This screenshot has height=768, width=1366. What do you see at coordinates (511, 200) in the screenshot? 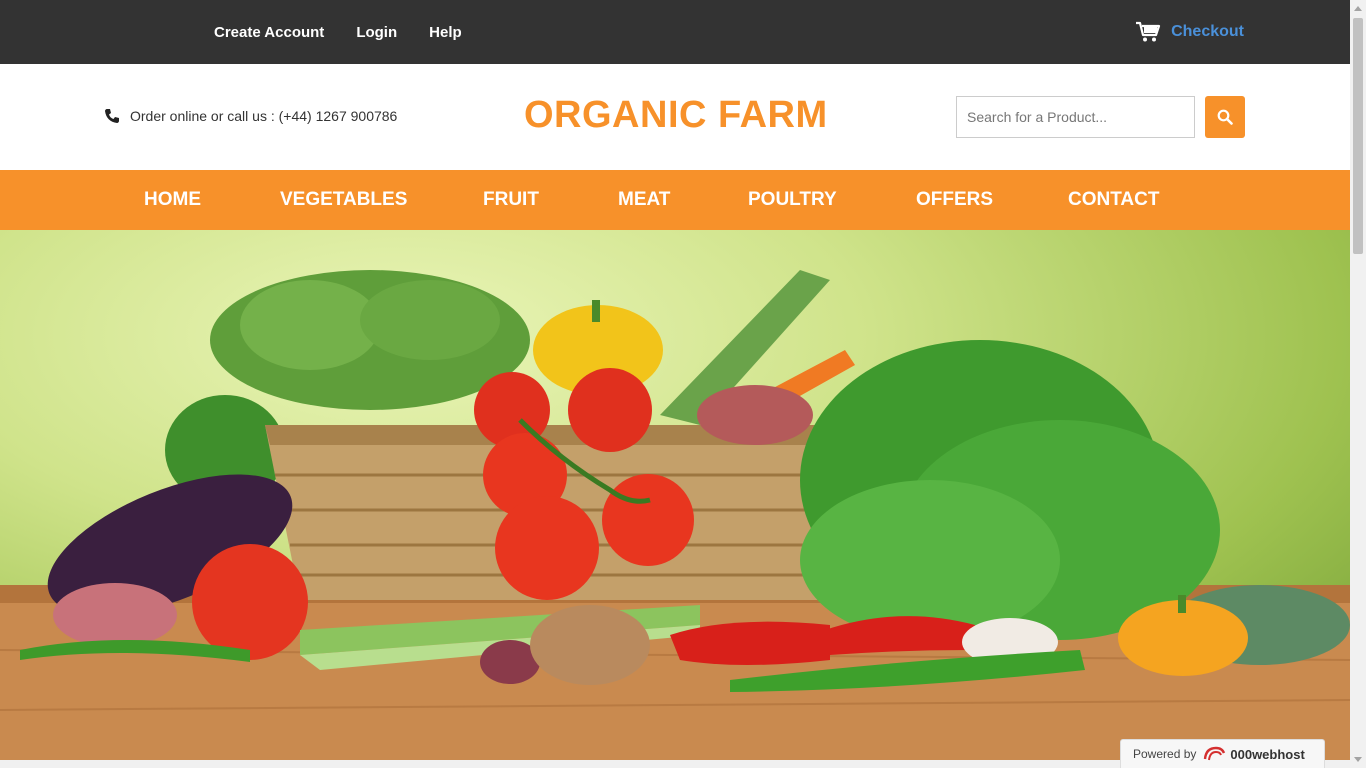
I see `nav-item-fruit: FRUIT` at bounding box center [511, 200].